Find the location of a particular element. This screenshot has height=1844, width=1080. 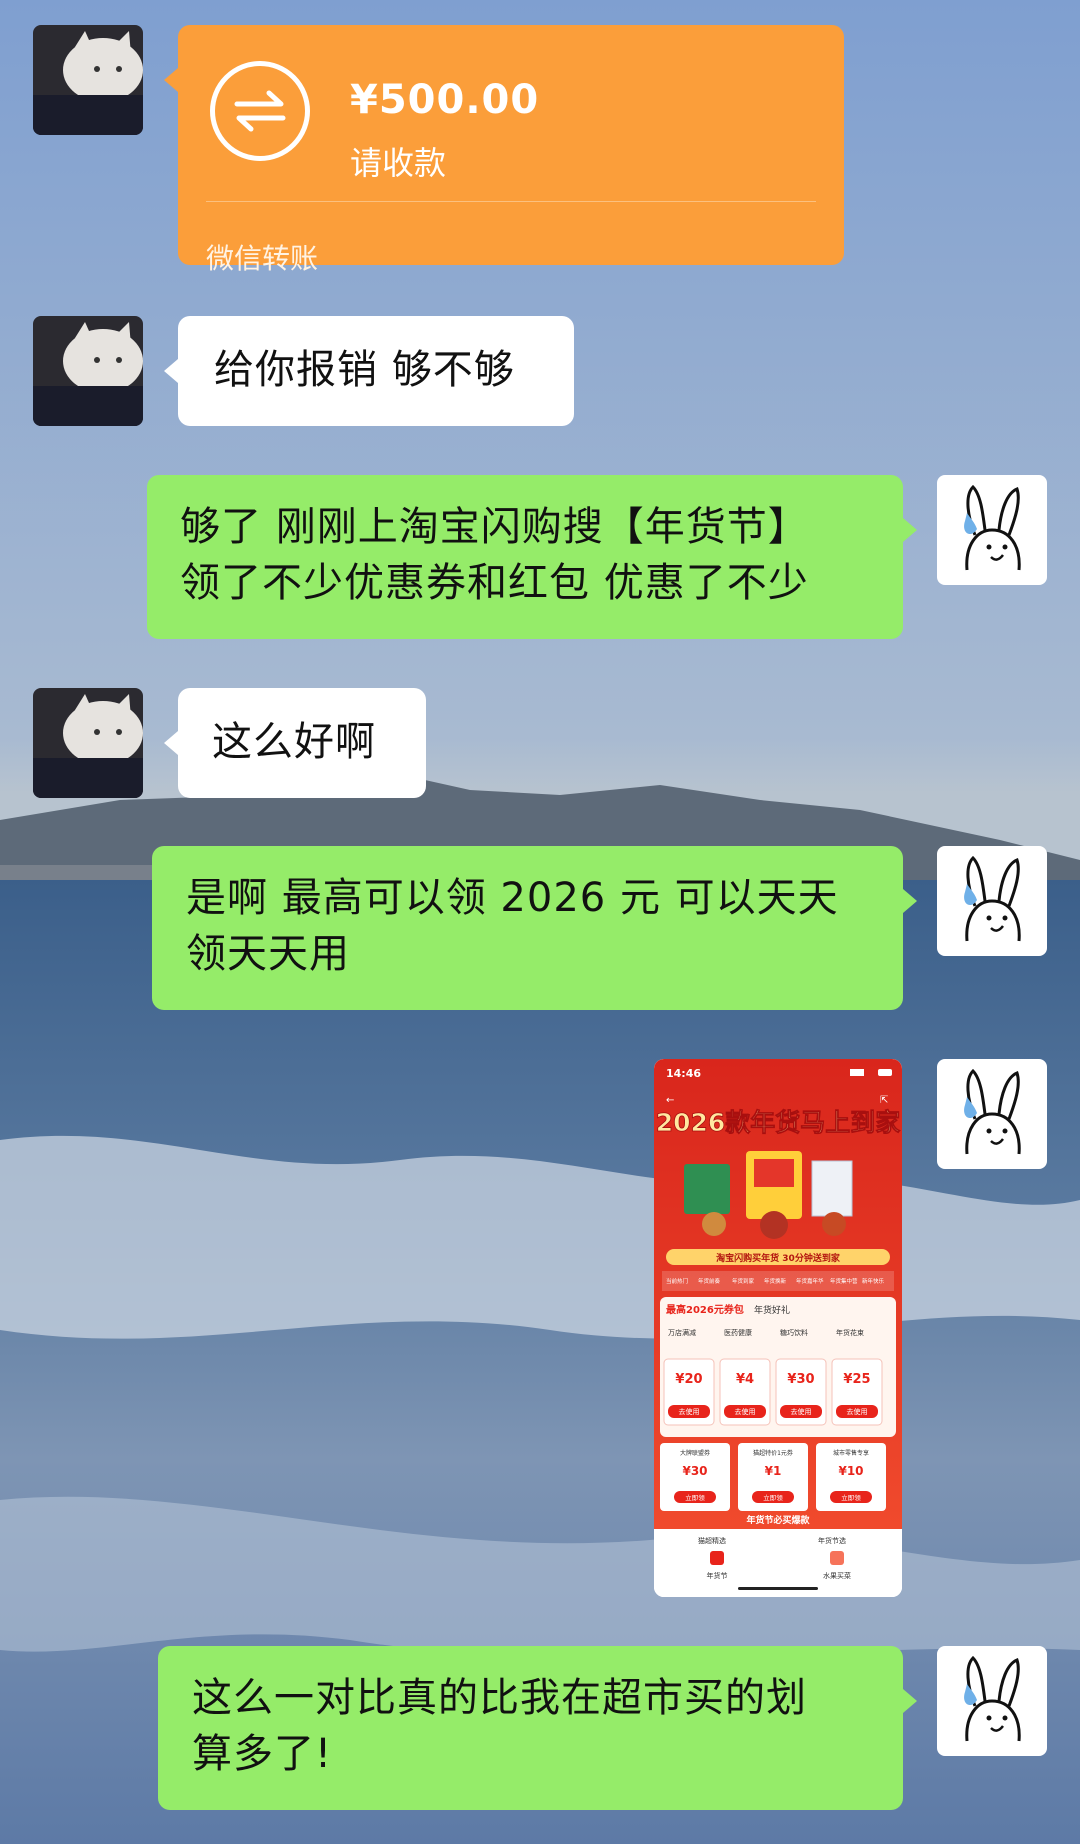

message-bubble: 给你报销 够不够 is located at coordinates (376, 371).